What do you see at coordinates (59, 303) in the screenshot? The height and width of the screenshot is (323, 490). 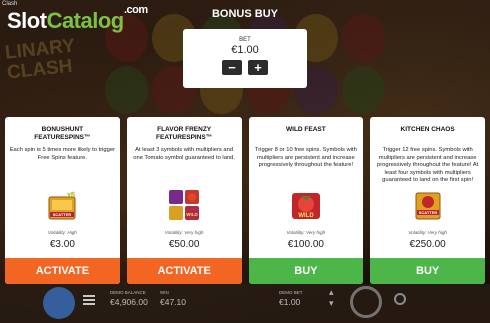 I see `autoplay-button` at bounding box center [59, 303].